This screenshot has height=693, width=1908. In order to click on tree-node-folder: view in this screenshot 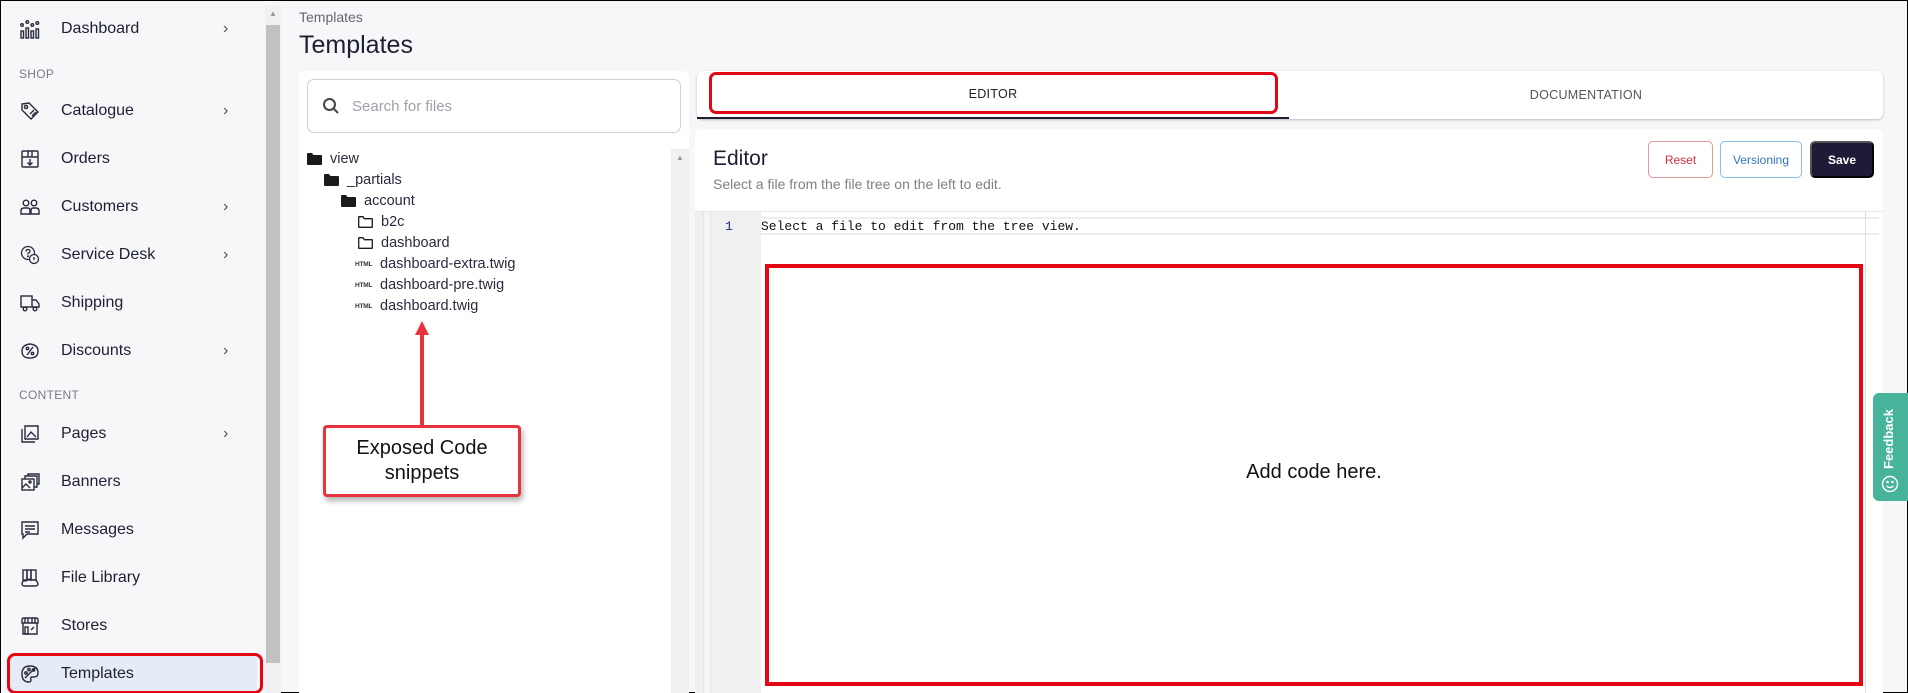, I will do `click(333, 159)`.